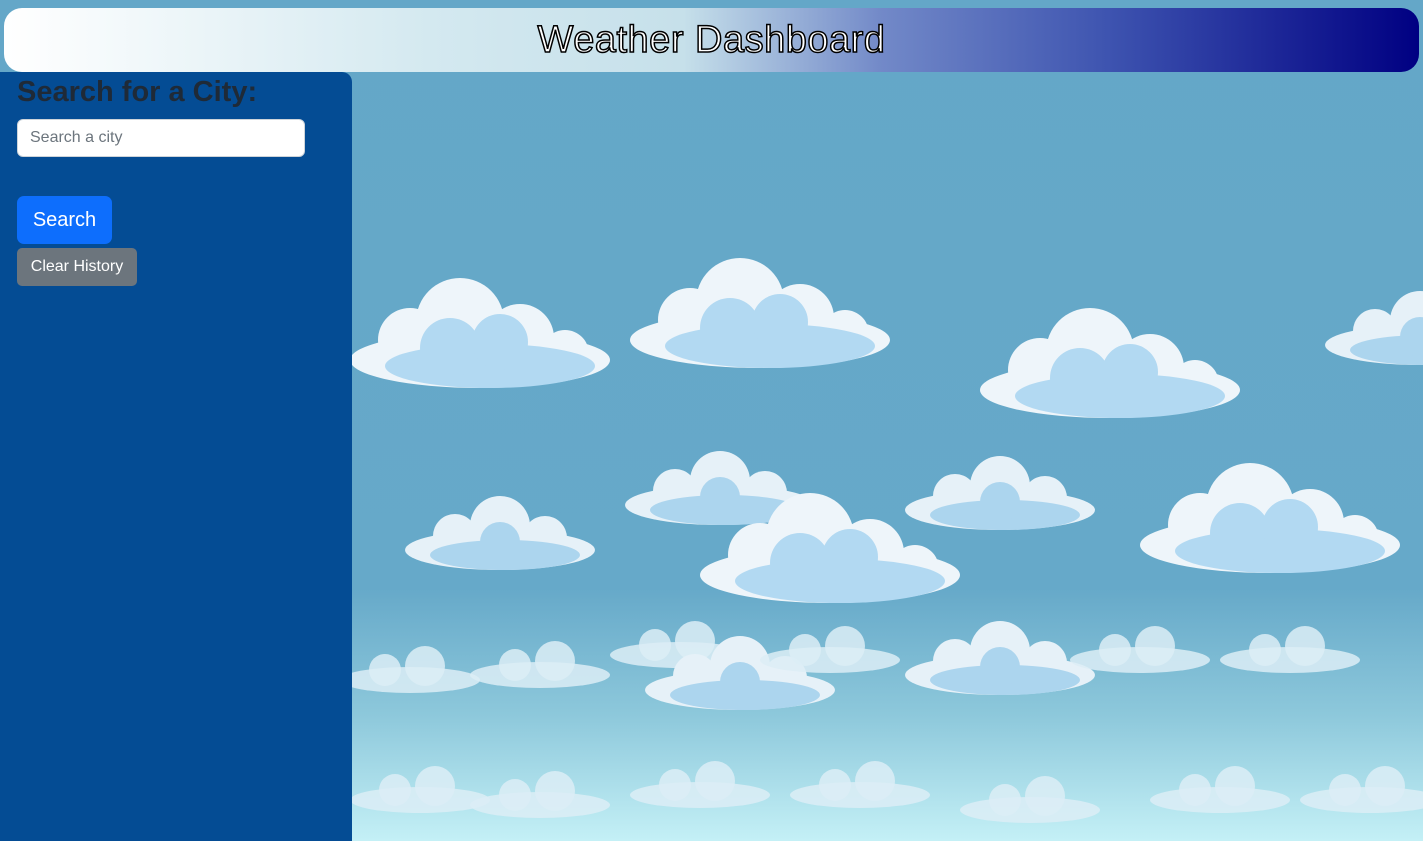 Image resolution: width=1423 pixels, height=841 pixels. Describe the element at coordinates (161, 138) in the screenshot. I see `city-search-input` at that location.